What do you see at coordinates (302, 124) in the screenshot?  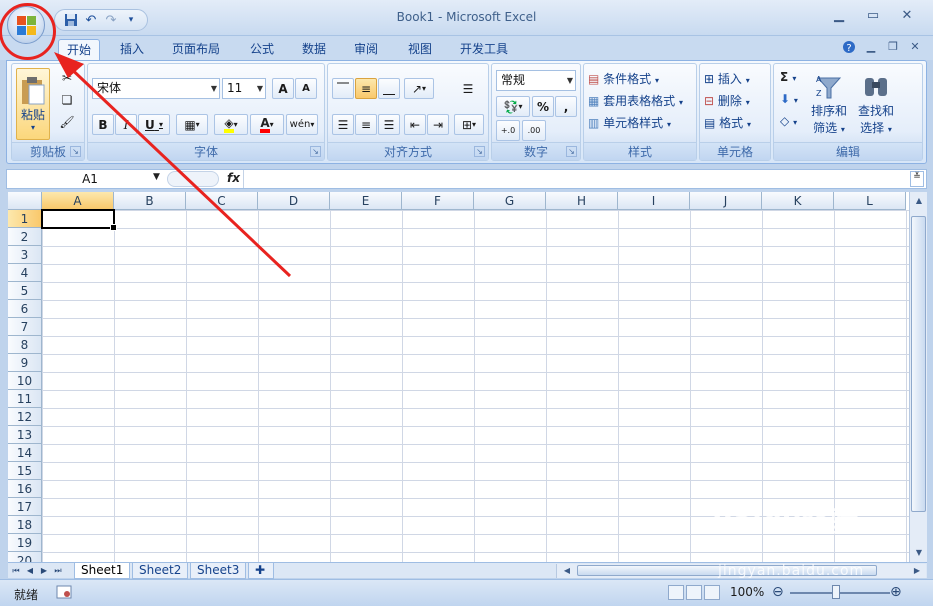 I see `phonetic-button: wén ▾` at bounding box center [302, 124].